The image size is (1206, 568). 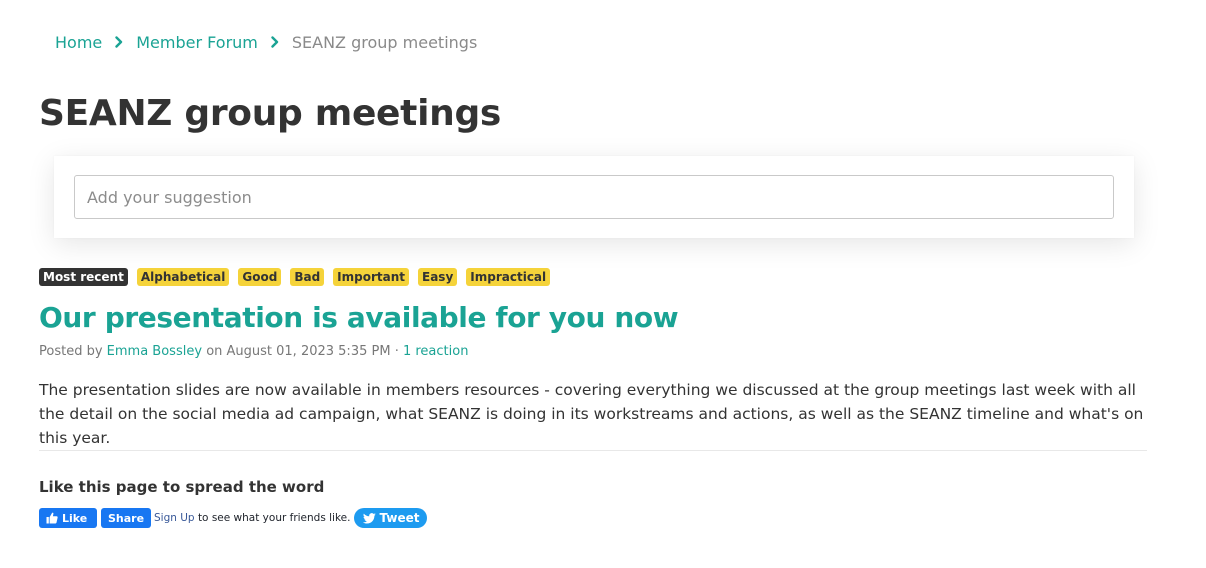 I want to click on tag-alphabetical: Alphabetical, so click(x=183, y=277).